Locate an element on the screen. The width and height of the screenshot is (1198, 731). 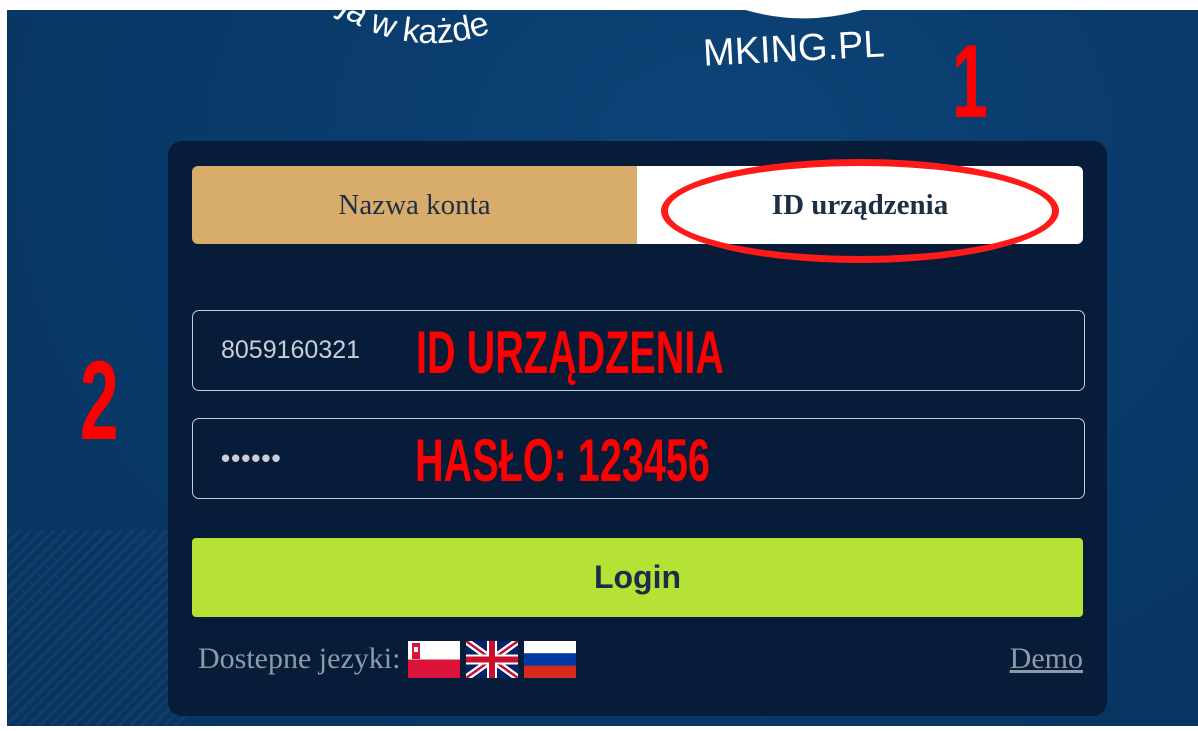
device-id-value: 8059160321 is located at coordinates (291, 350).